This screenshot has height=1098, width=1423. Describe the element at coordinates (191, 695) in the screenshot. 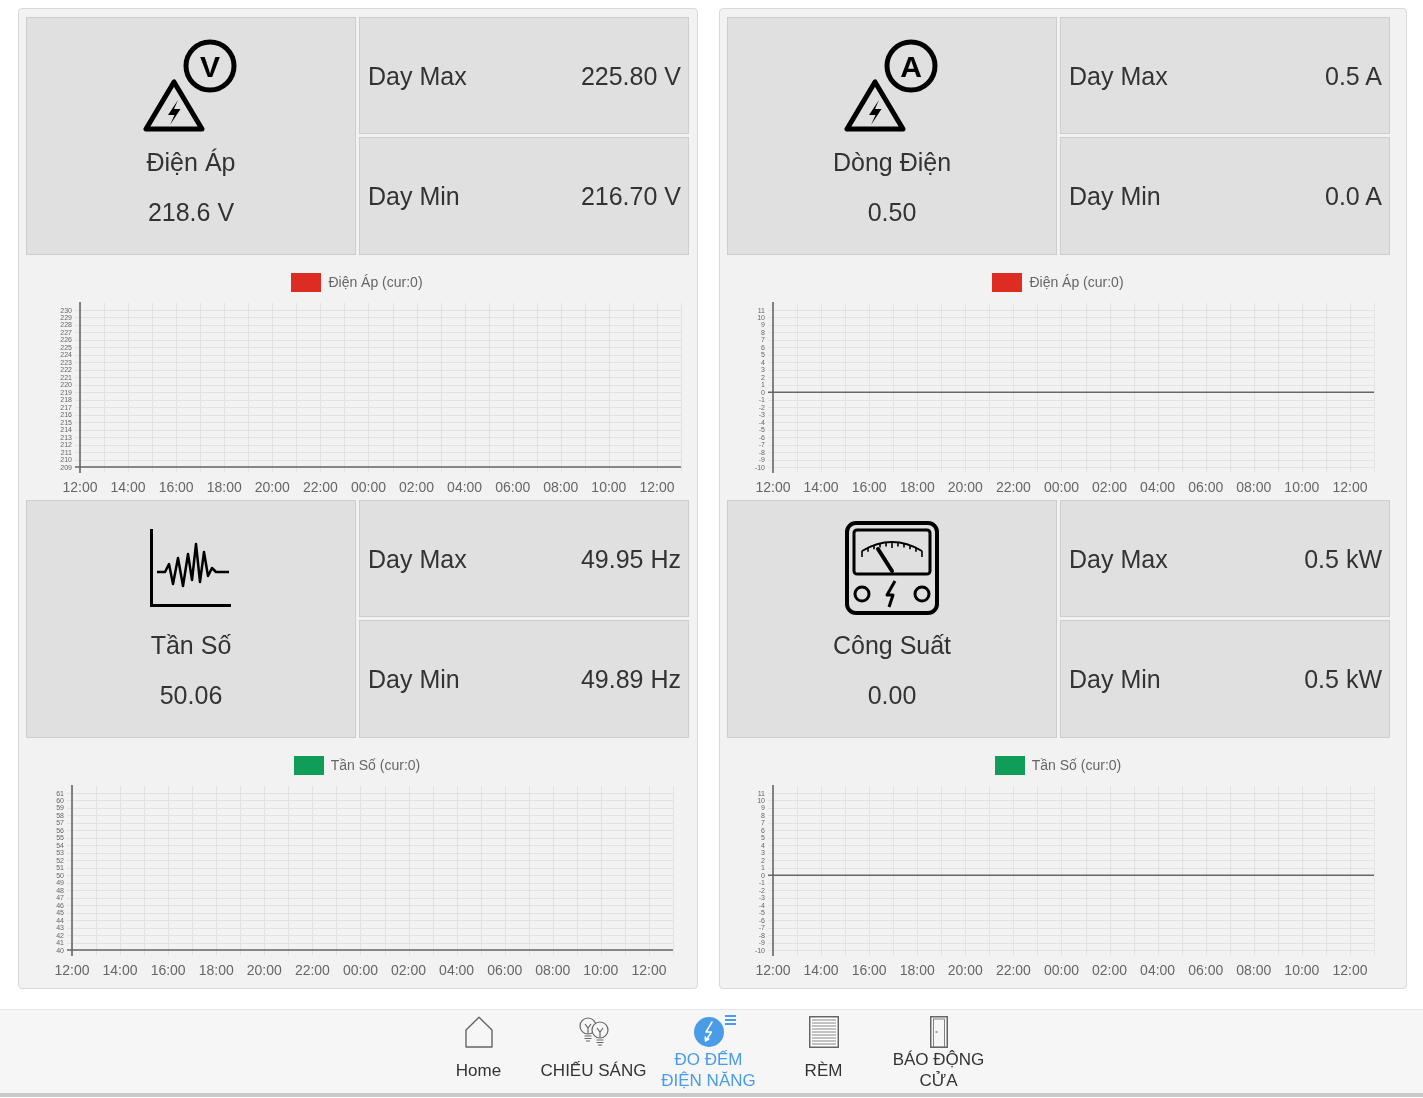

I see `measure-value: 50.06` at that location.